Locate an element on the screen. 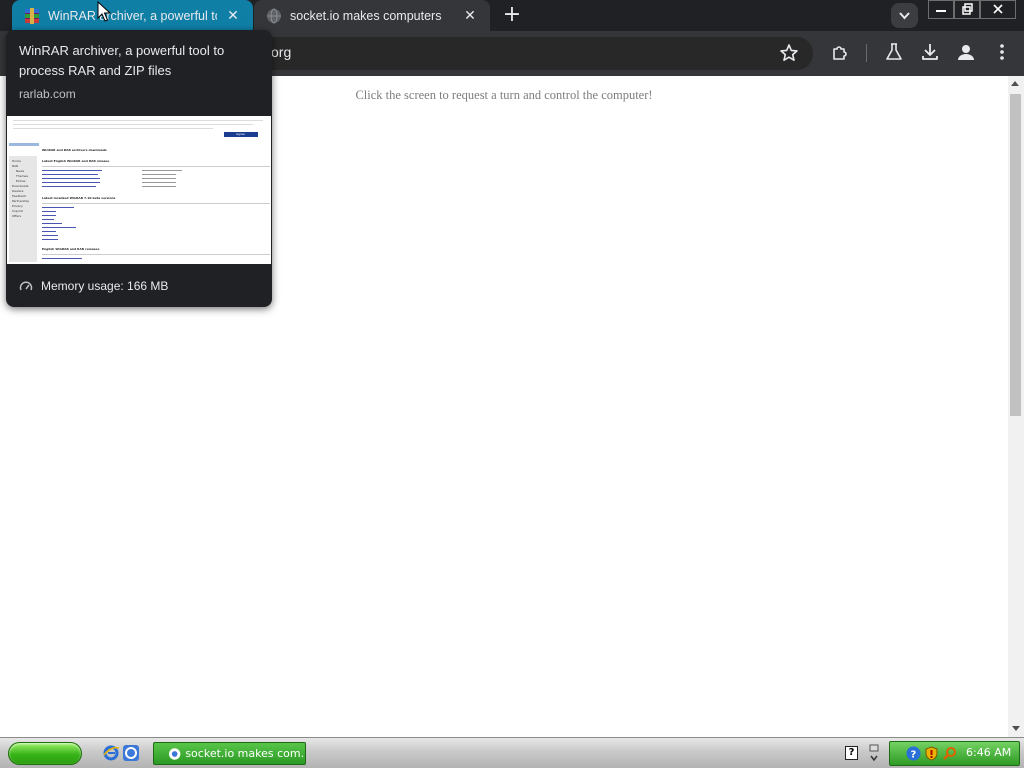 The width and height of the screenshot is (1024, 768). restore-icon is located at coordinates (967, 9).